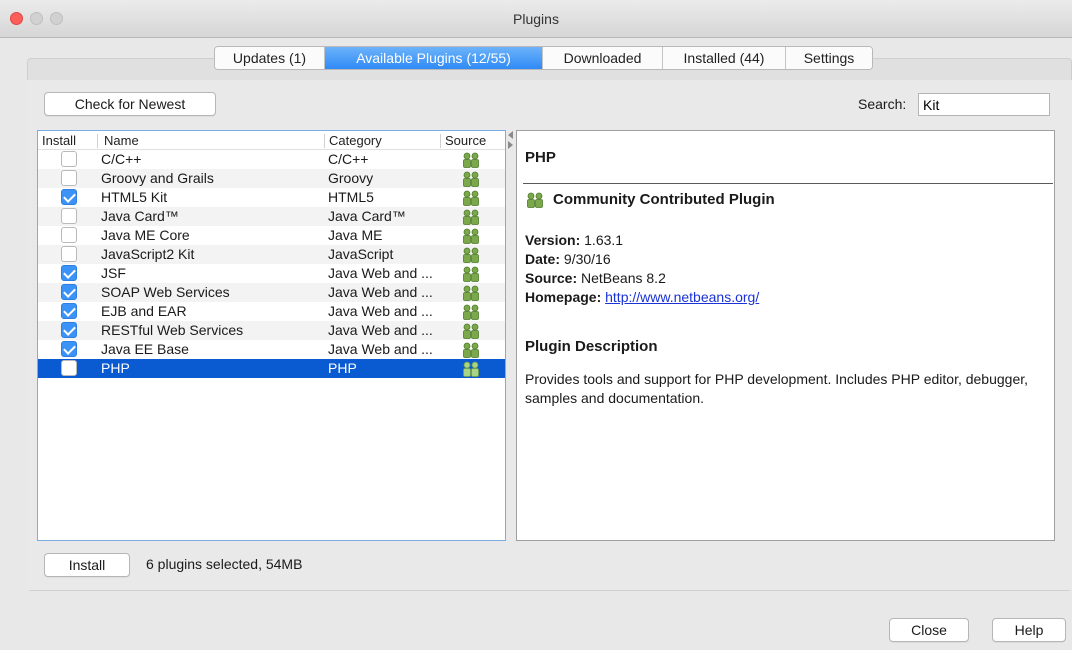 The image size is (1072, 650). I want to click on date-label: Date:, so click(543, 259).